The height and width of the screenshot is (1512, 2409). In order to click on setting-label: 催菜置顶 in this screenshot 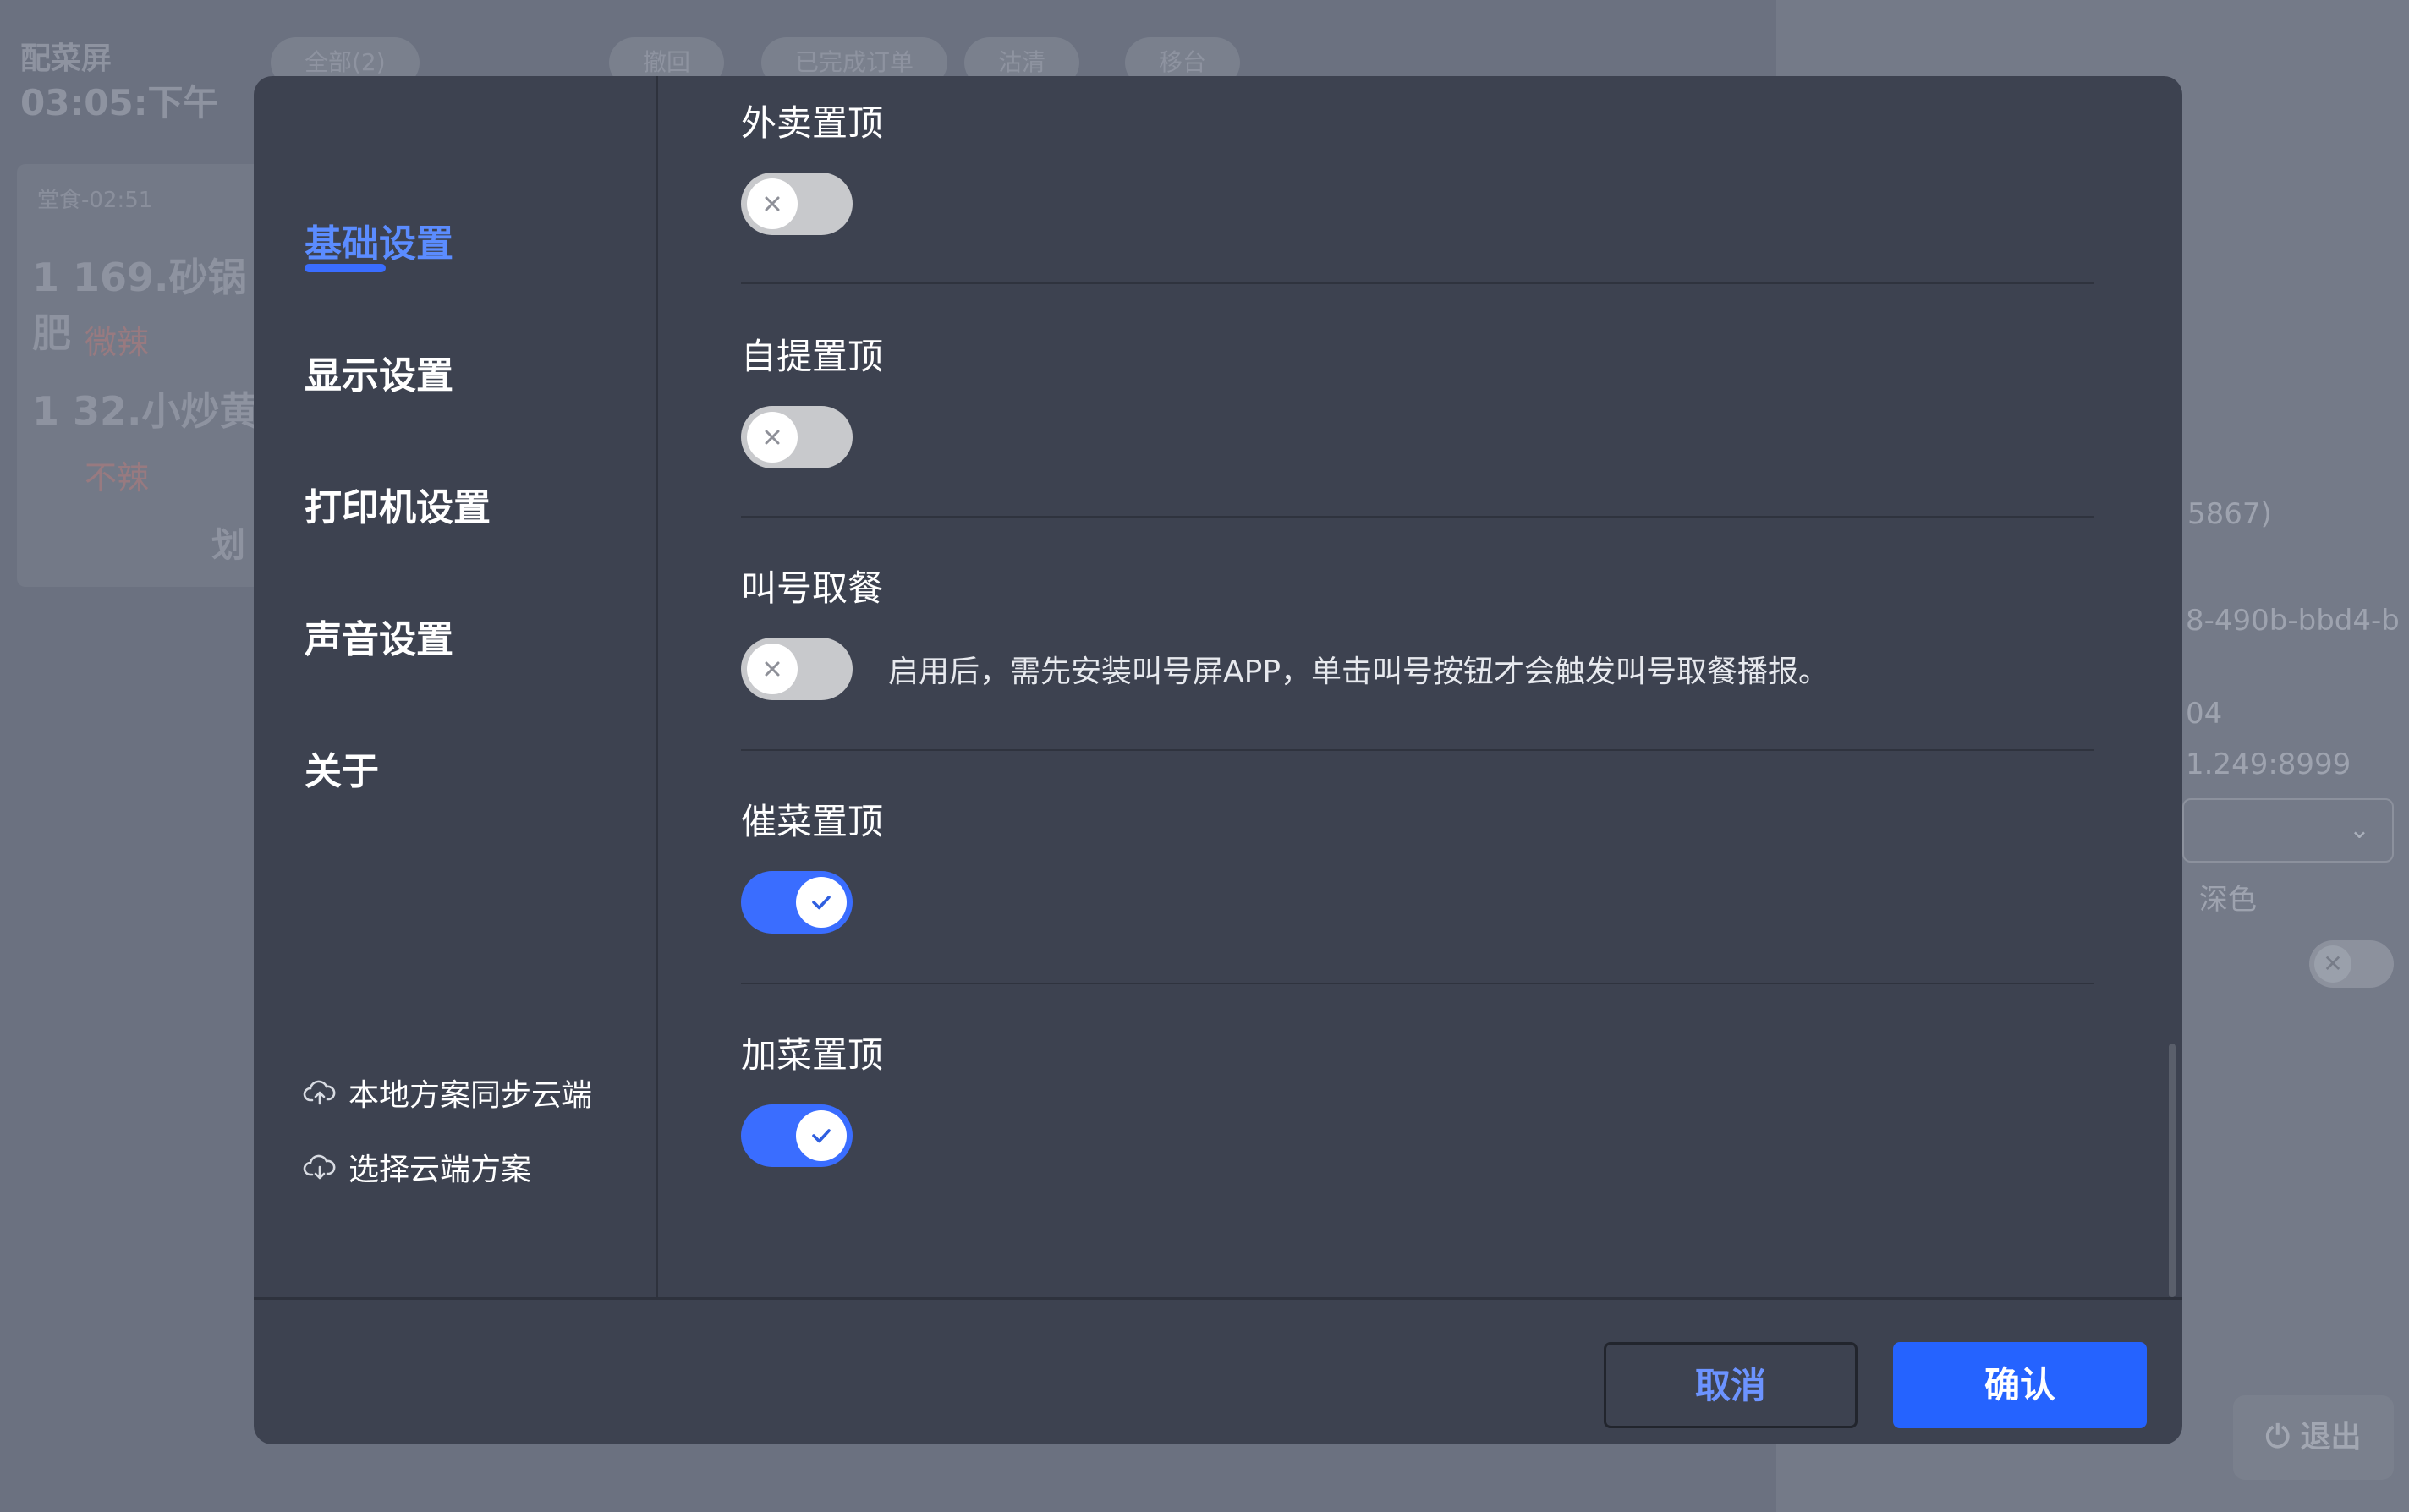, I will do `click(812, 822)`.